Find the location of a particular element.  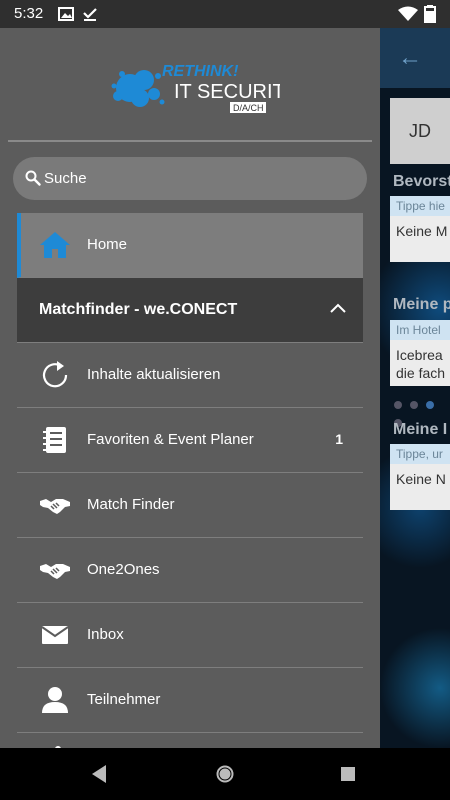

app-bar: ← is located at coordinates (415, 58).